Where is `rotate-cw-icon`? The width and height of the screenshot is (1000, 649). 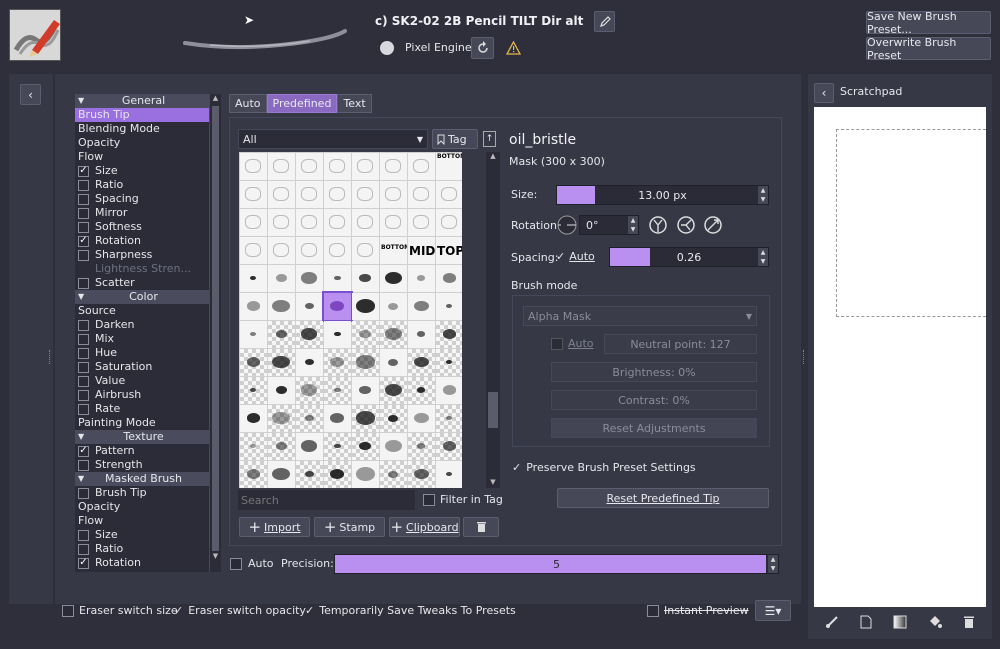 rotate-cw-icon is located at coordinates (686, 225).